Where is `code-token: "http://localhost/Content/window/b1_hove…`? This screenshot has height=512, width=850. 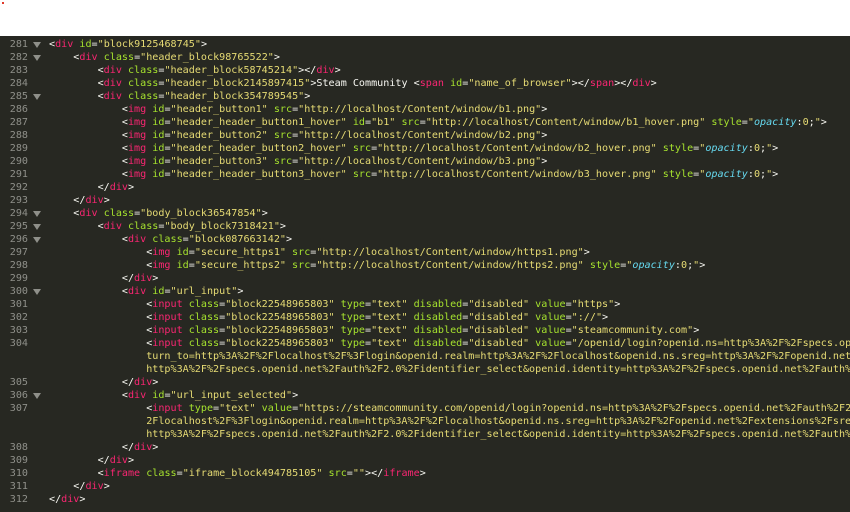 code-token: "http://localhost/Content/window/b1_hove… is located at coordinates (565, 122).